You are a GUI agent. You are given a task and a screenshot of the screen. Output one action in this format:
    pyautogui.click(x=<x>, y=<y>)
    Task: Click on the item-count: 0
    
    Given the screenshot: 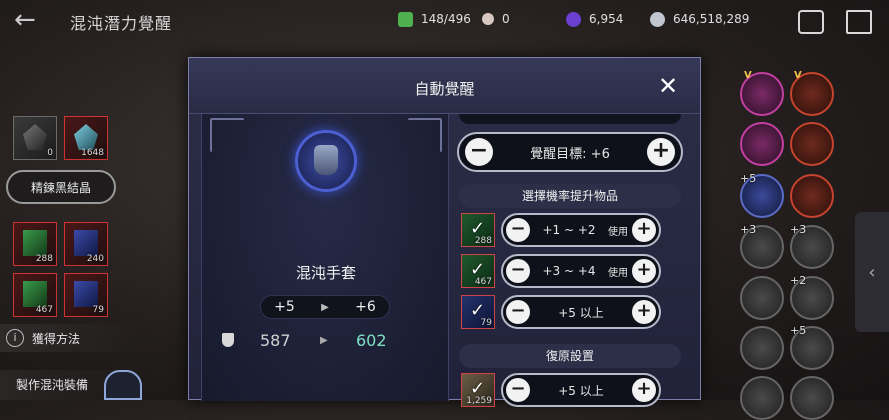 What is the action you would take?
    pyautogui.click(x=50, y=153)
    